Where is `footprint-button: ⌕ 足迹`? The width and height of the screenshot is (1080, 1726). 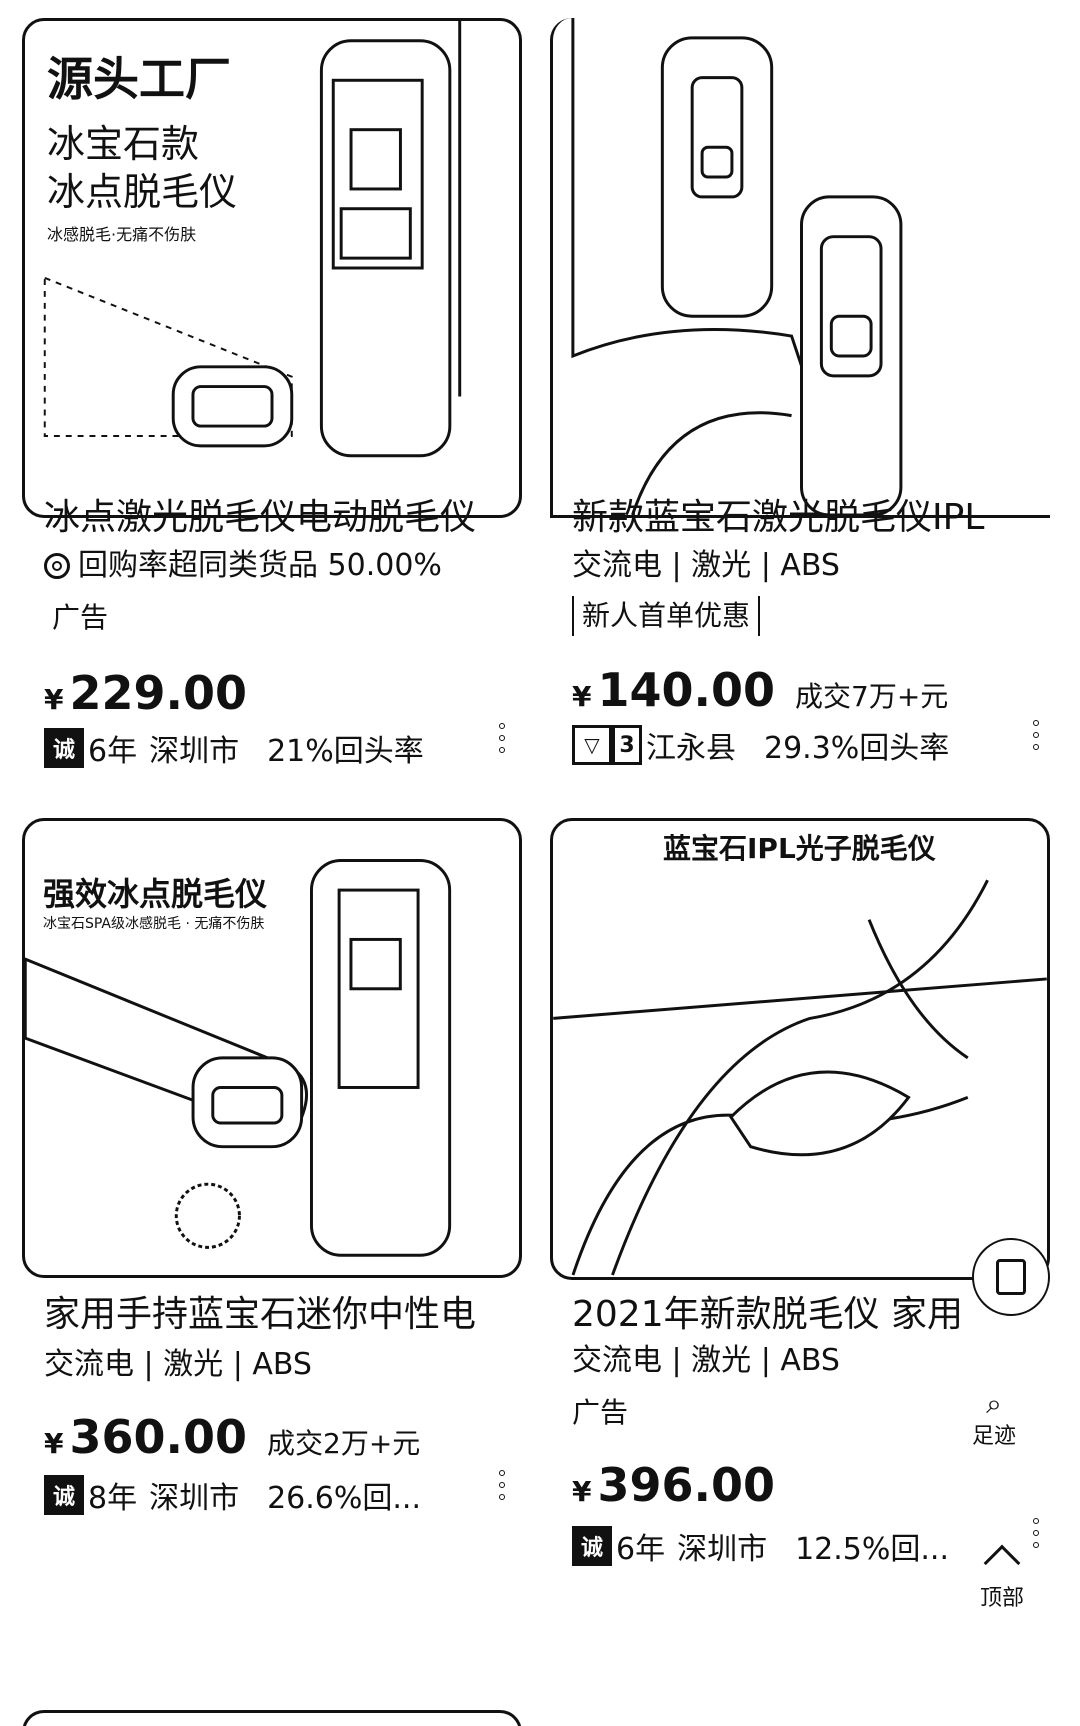 footprint-button: ⌕ 足迹 is located at coordinates (994, 1420).